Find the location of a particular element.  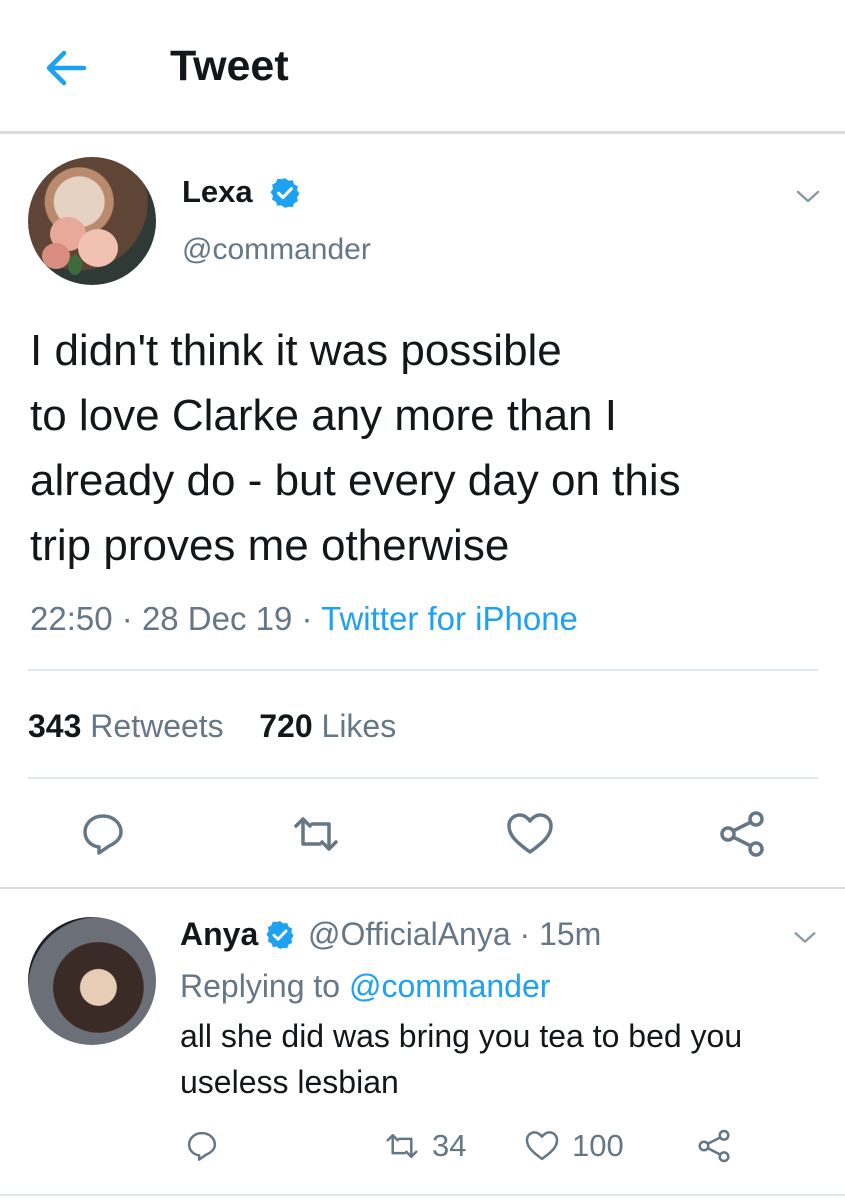

section-divider is located at coordinates (422, 888).